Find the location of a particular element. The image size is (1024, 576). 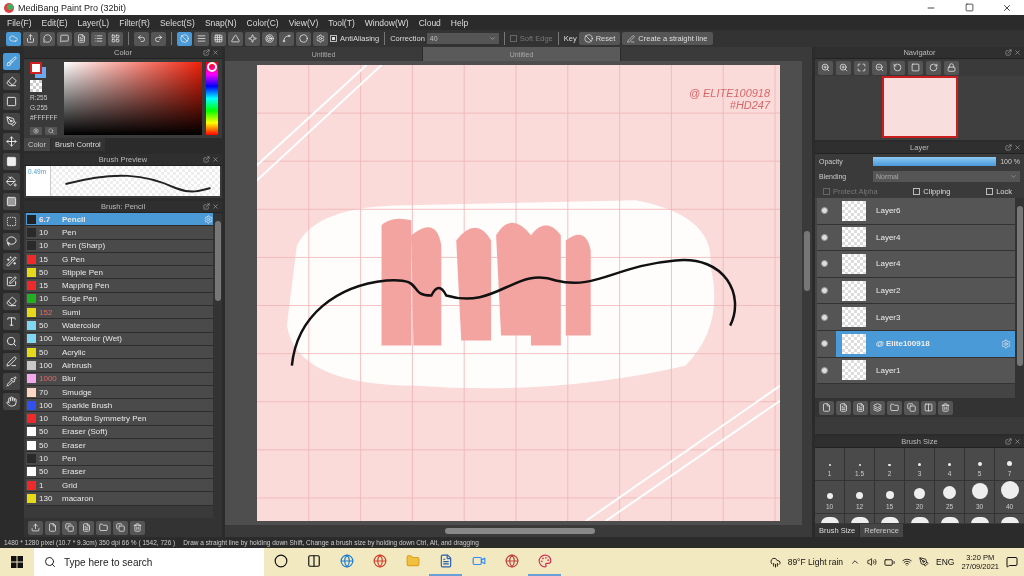

brush-name: Stipple Pen is located at coordinates (83, 272).